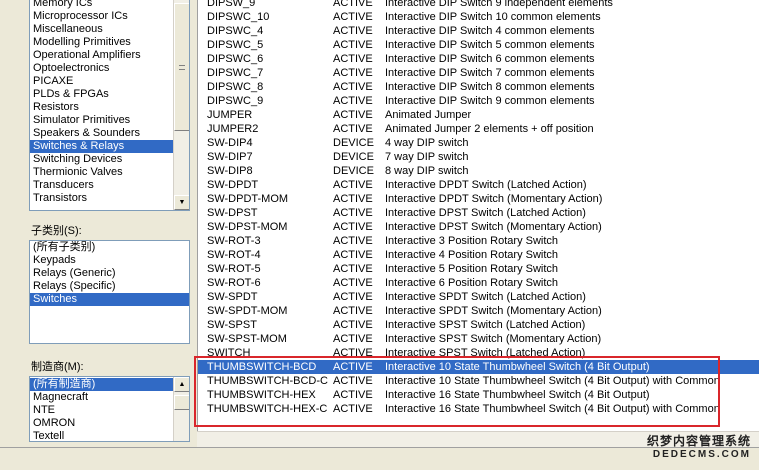 Image resolution: width=759 pixels, height=470 pixels. I want to click on subcategory-item: Relays (Specific), so click(109, 286).